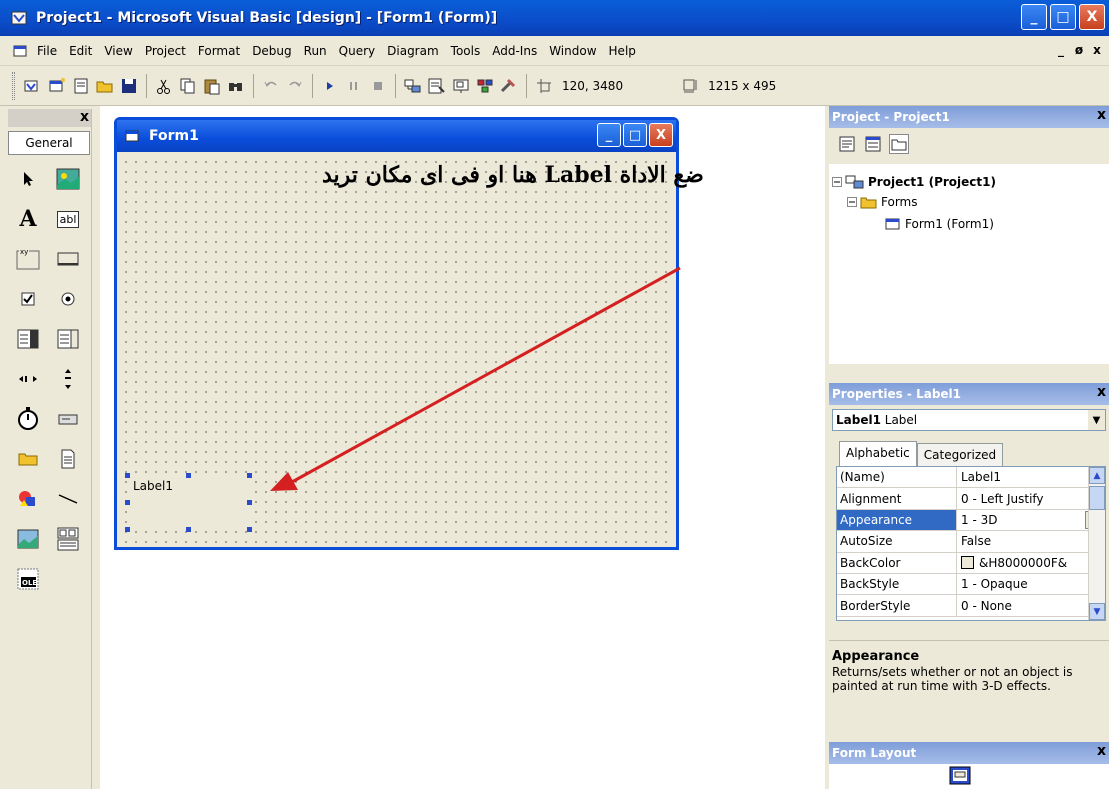 The image size is (1109, 789). Describe the element at coordinates (413, 86) in the screenshot. I see `project-explorer-icon` at that location.